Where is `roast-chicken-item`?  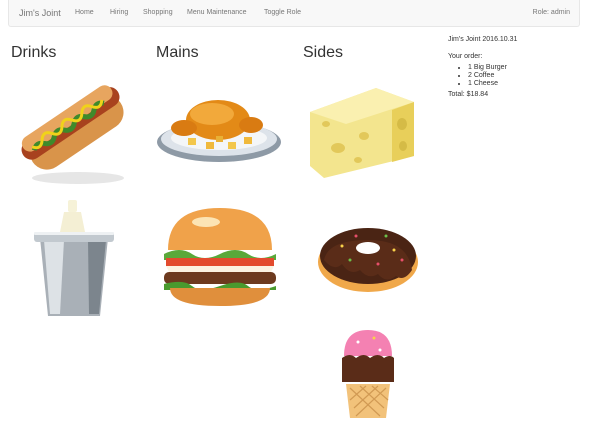
roast-chicken-item is located at coordinates (219, 130).